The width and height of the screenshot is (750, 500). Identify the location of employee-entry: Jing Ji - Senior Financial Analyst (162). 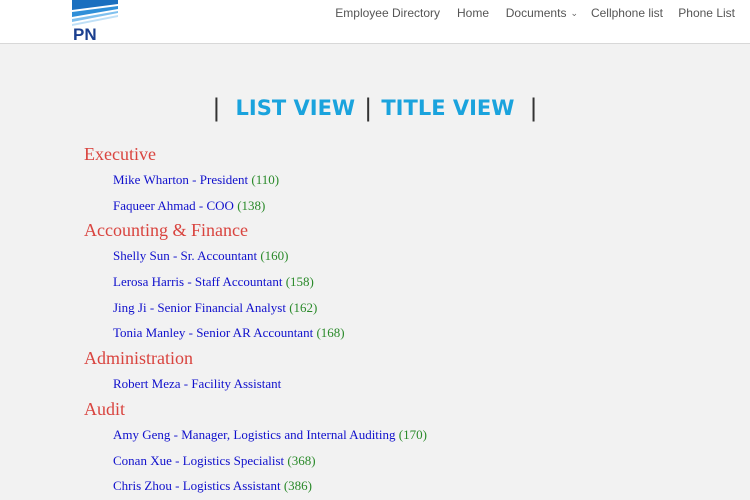
(270, 308).